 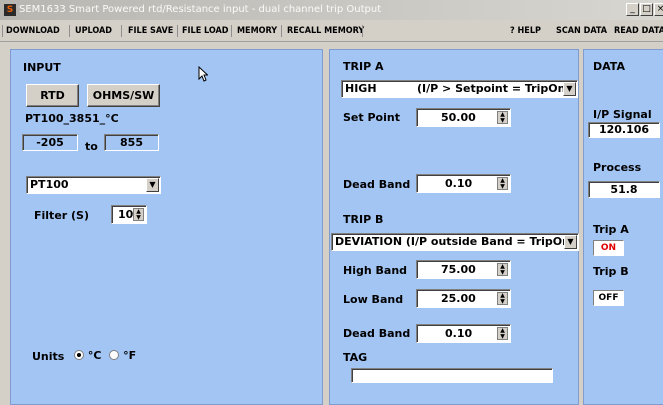 I want to click on trip-a-indicator: ON, so click(x=608, y=248).